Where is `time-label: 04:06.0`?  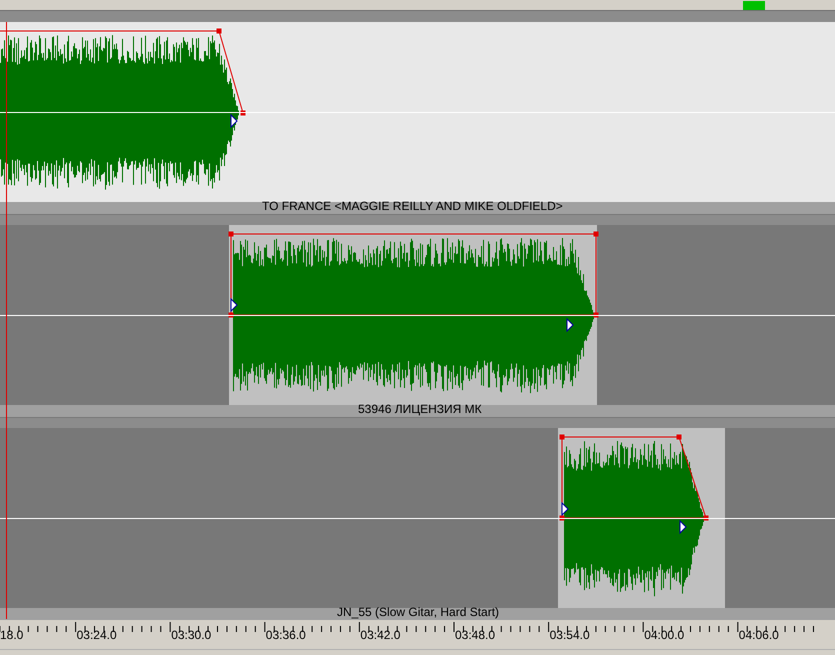
time-label: 04:06.0 is located at coordinates (758, 635).